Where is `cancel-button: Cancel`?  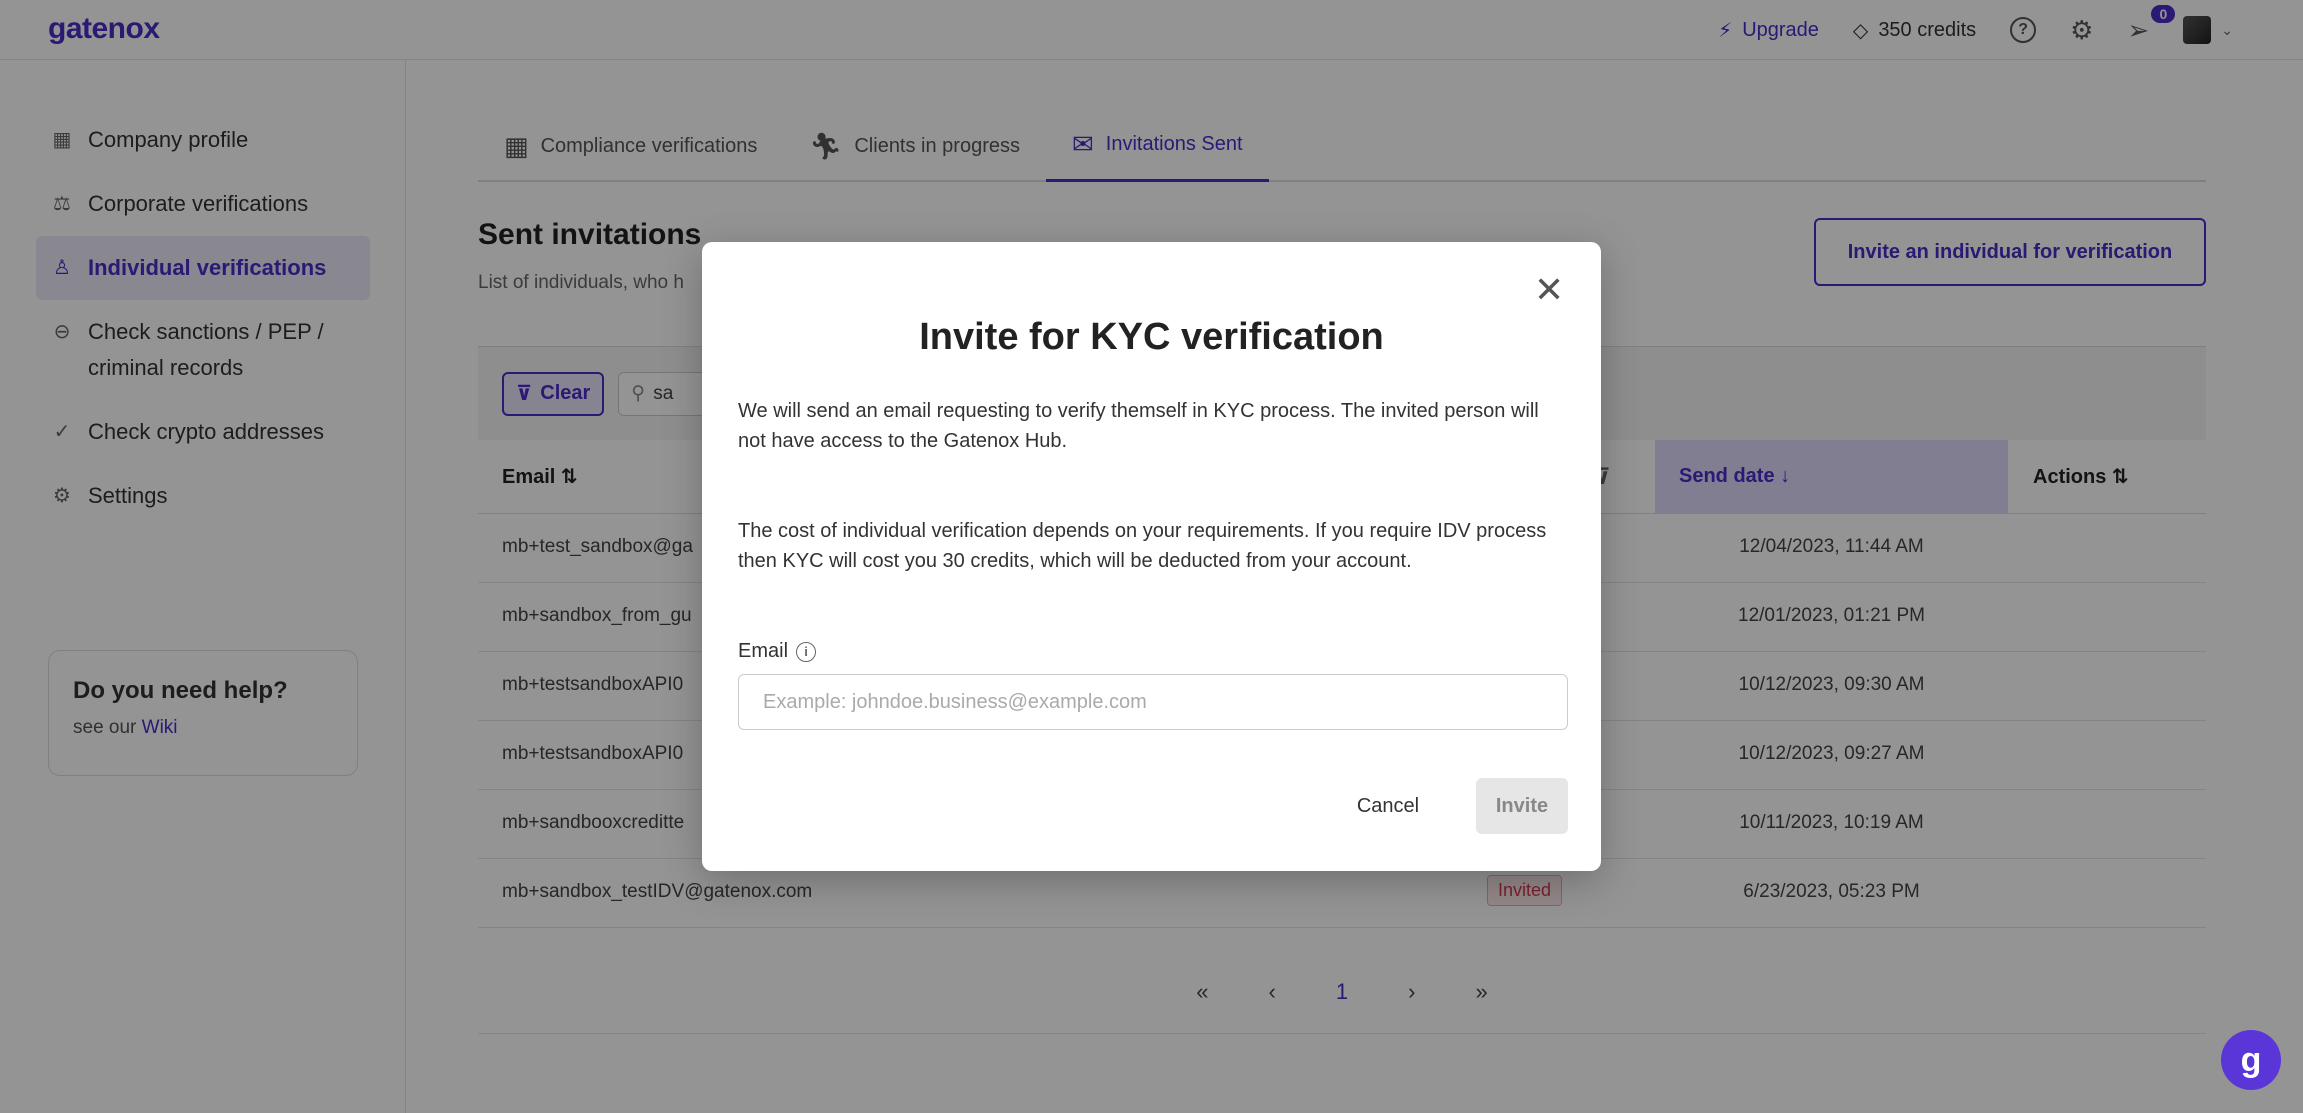 cancel-button: Cancel is located at coordinates (1388, 806).